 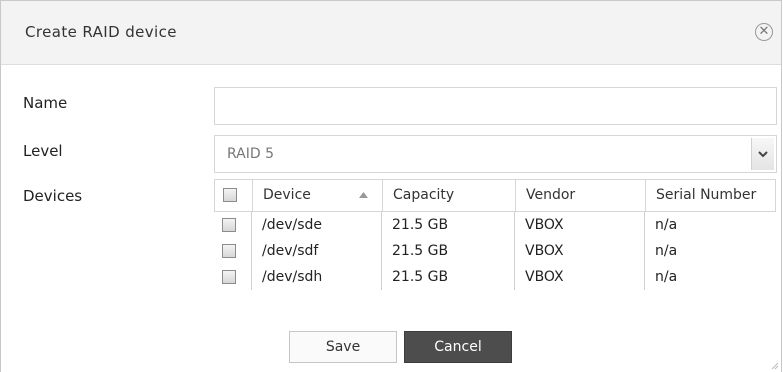 What do you see at coordinates (316, 277) in the screenshot?
I see `device-cell: /dev/sdh` at bounding box center [316, 277].